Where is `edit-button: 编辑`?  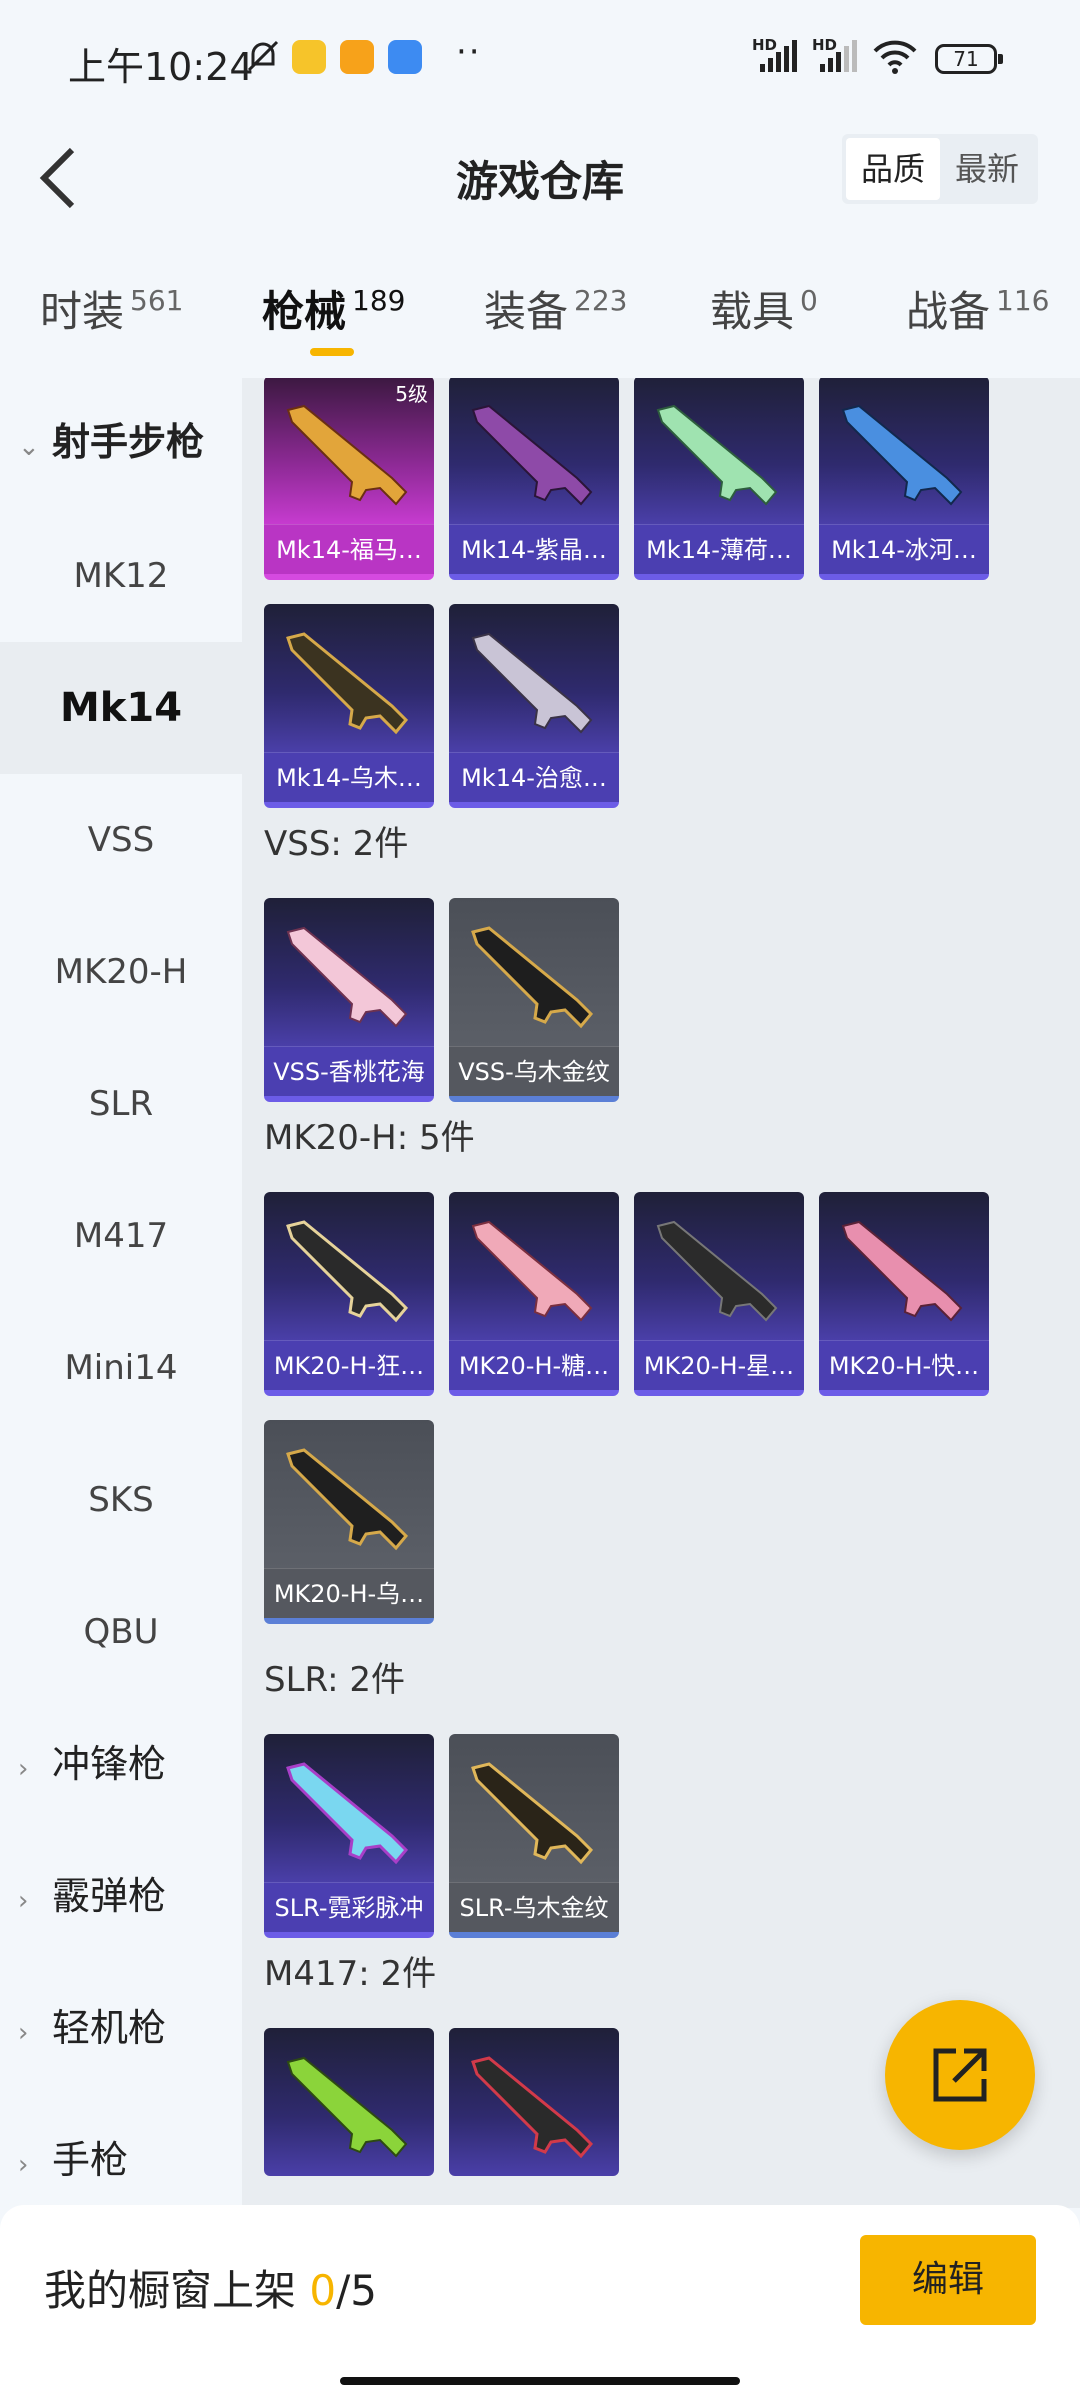
edit-button: 编辑 is located at coordinates (948, 2280).